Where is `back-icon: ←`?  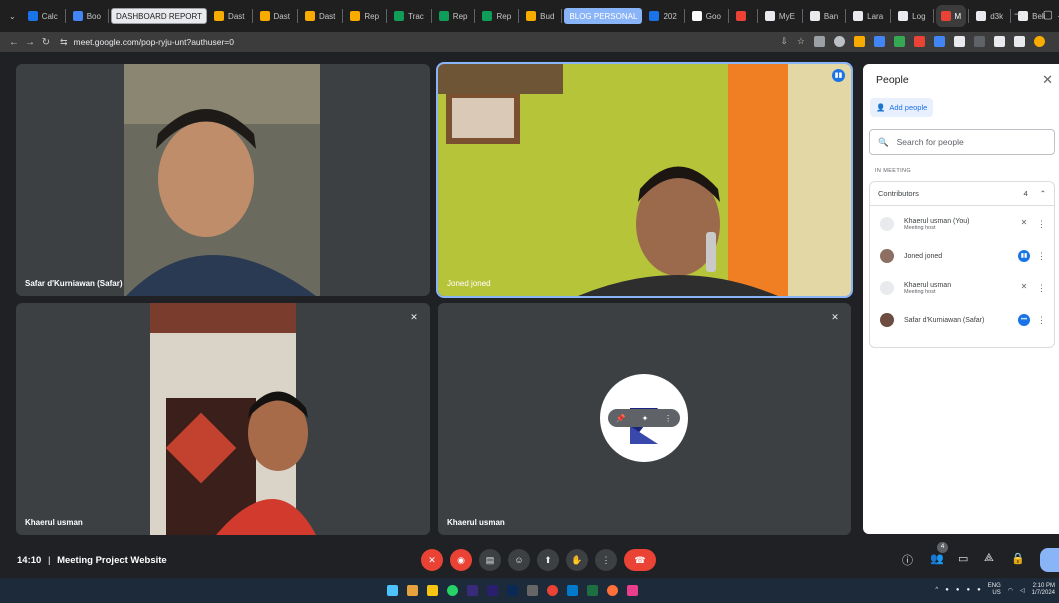
back-icon: ← is located at coordinates (14, 42).